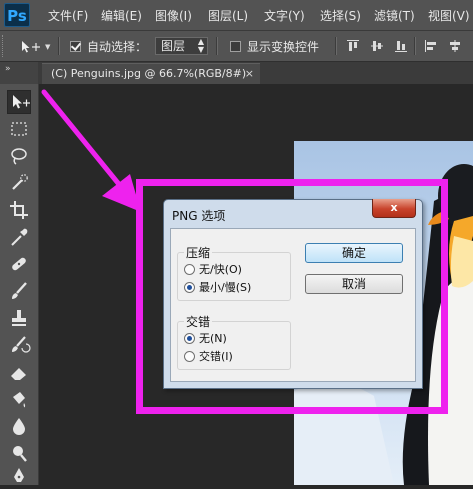  Describe the element at coordinates (173, 46) in the screenshot. I see `auto-select-target-value: 图层` at that location.